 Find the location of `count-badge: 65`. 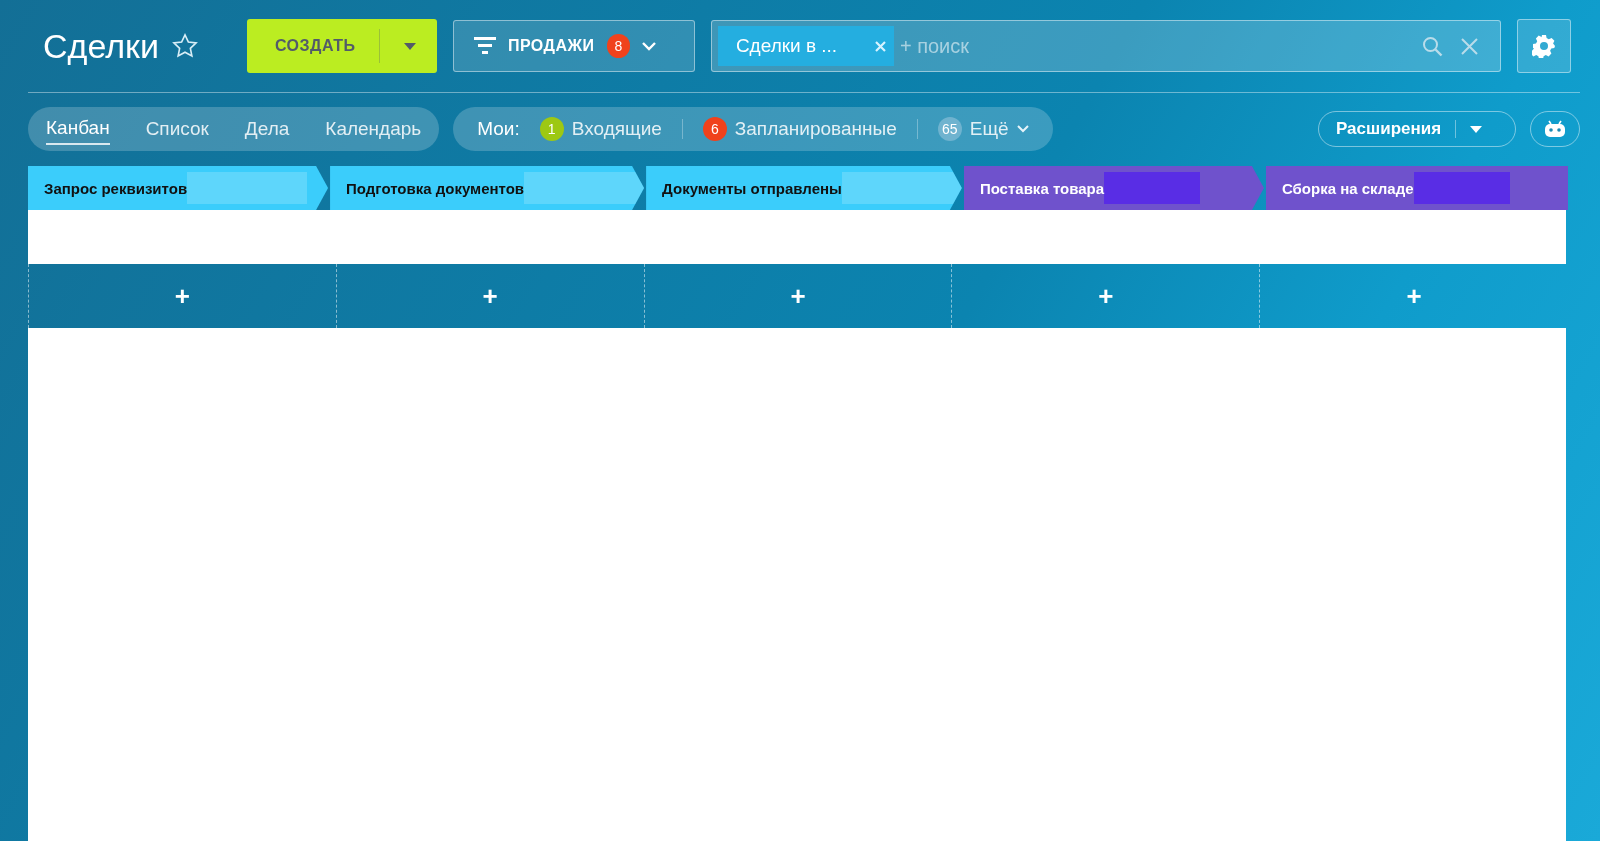

count-badge: 65 is located at coordinates (949, 129).